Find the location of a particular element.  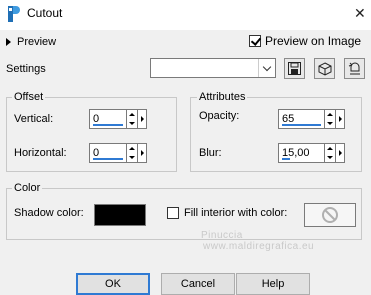

horizontal-menu-arrow-icon is located at coordinates (142, 153).